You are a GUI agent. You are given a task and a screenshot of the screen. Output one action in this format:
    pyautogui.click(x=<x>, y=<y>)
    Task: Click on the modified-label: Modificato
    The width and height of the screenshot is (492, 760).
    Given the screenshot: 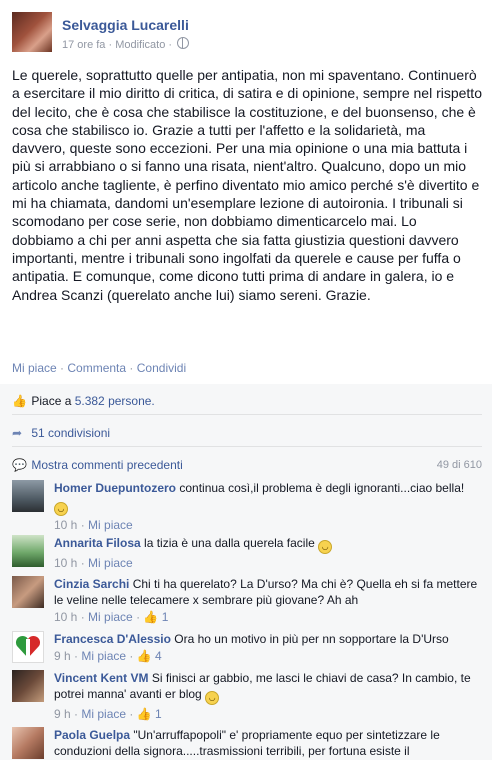 What is the action you would take?
    pyautogui.click(x=140, y=45)
    